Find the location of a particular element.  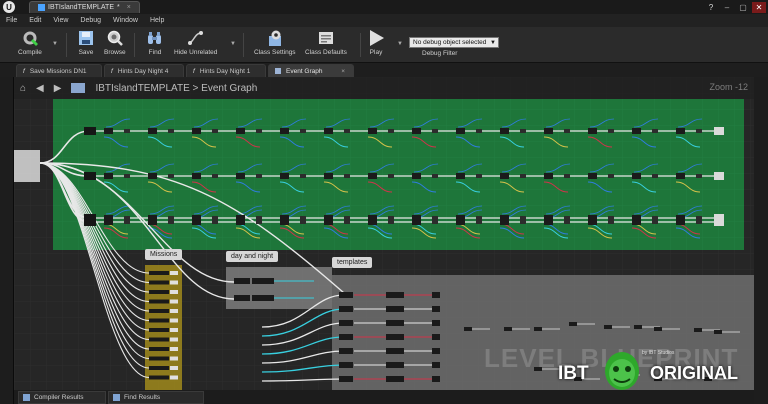

save-button: Save is located at coordinates (86, 42).